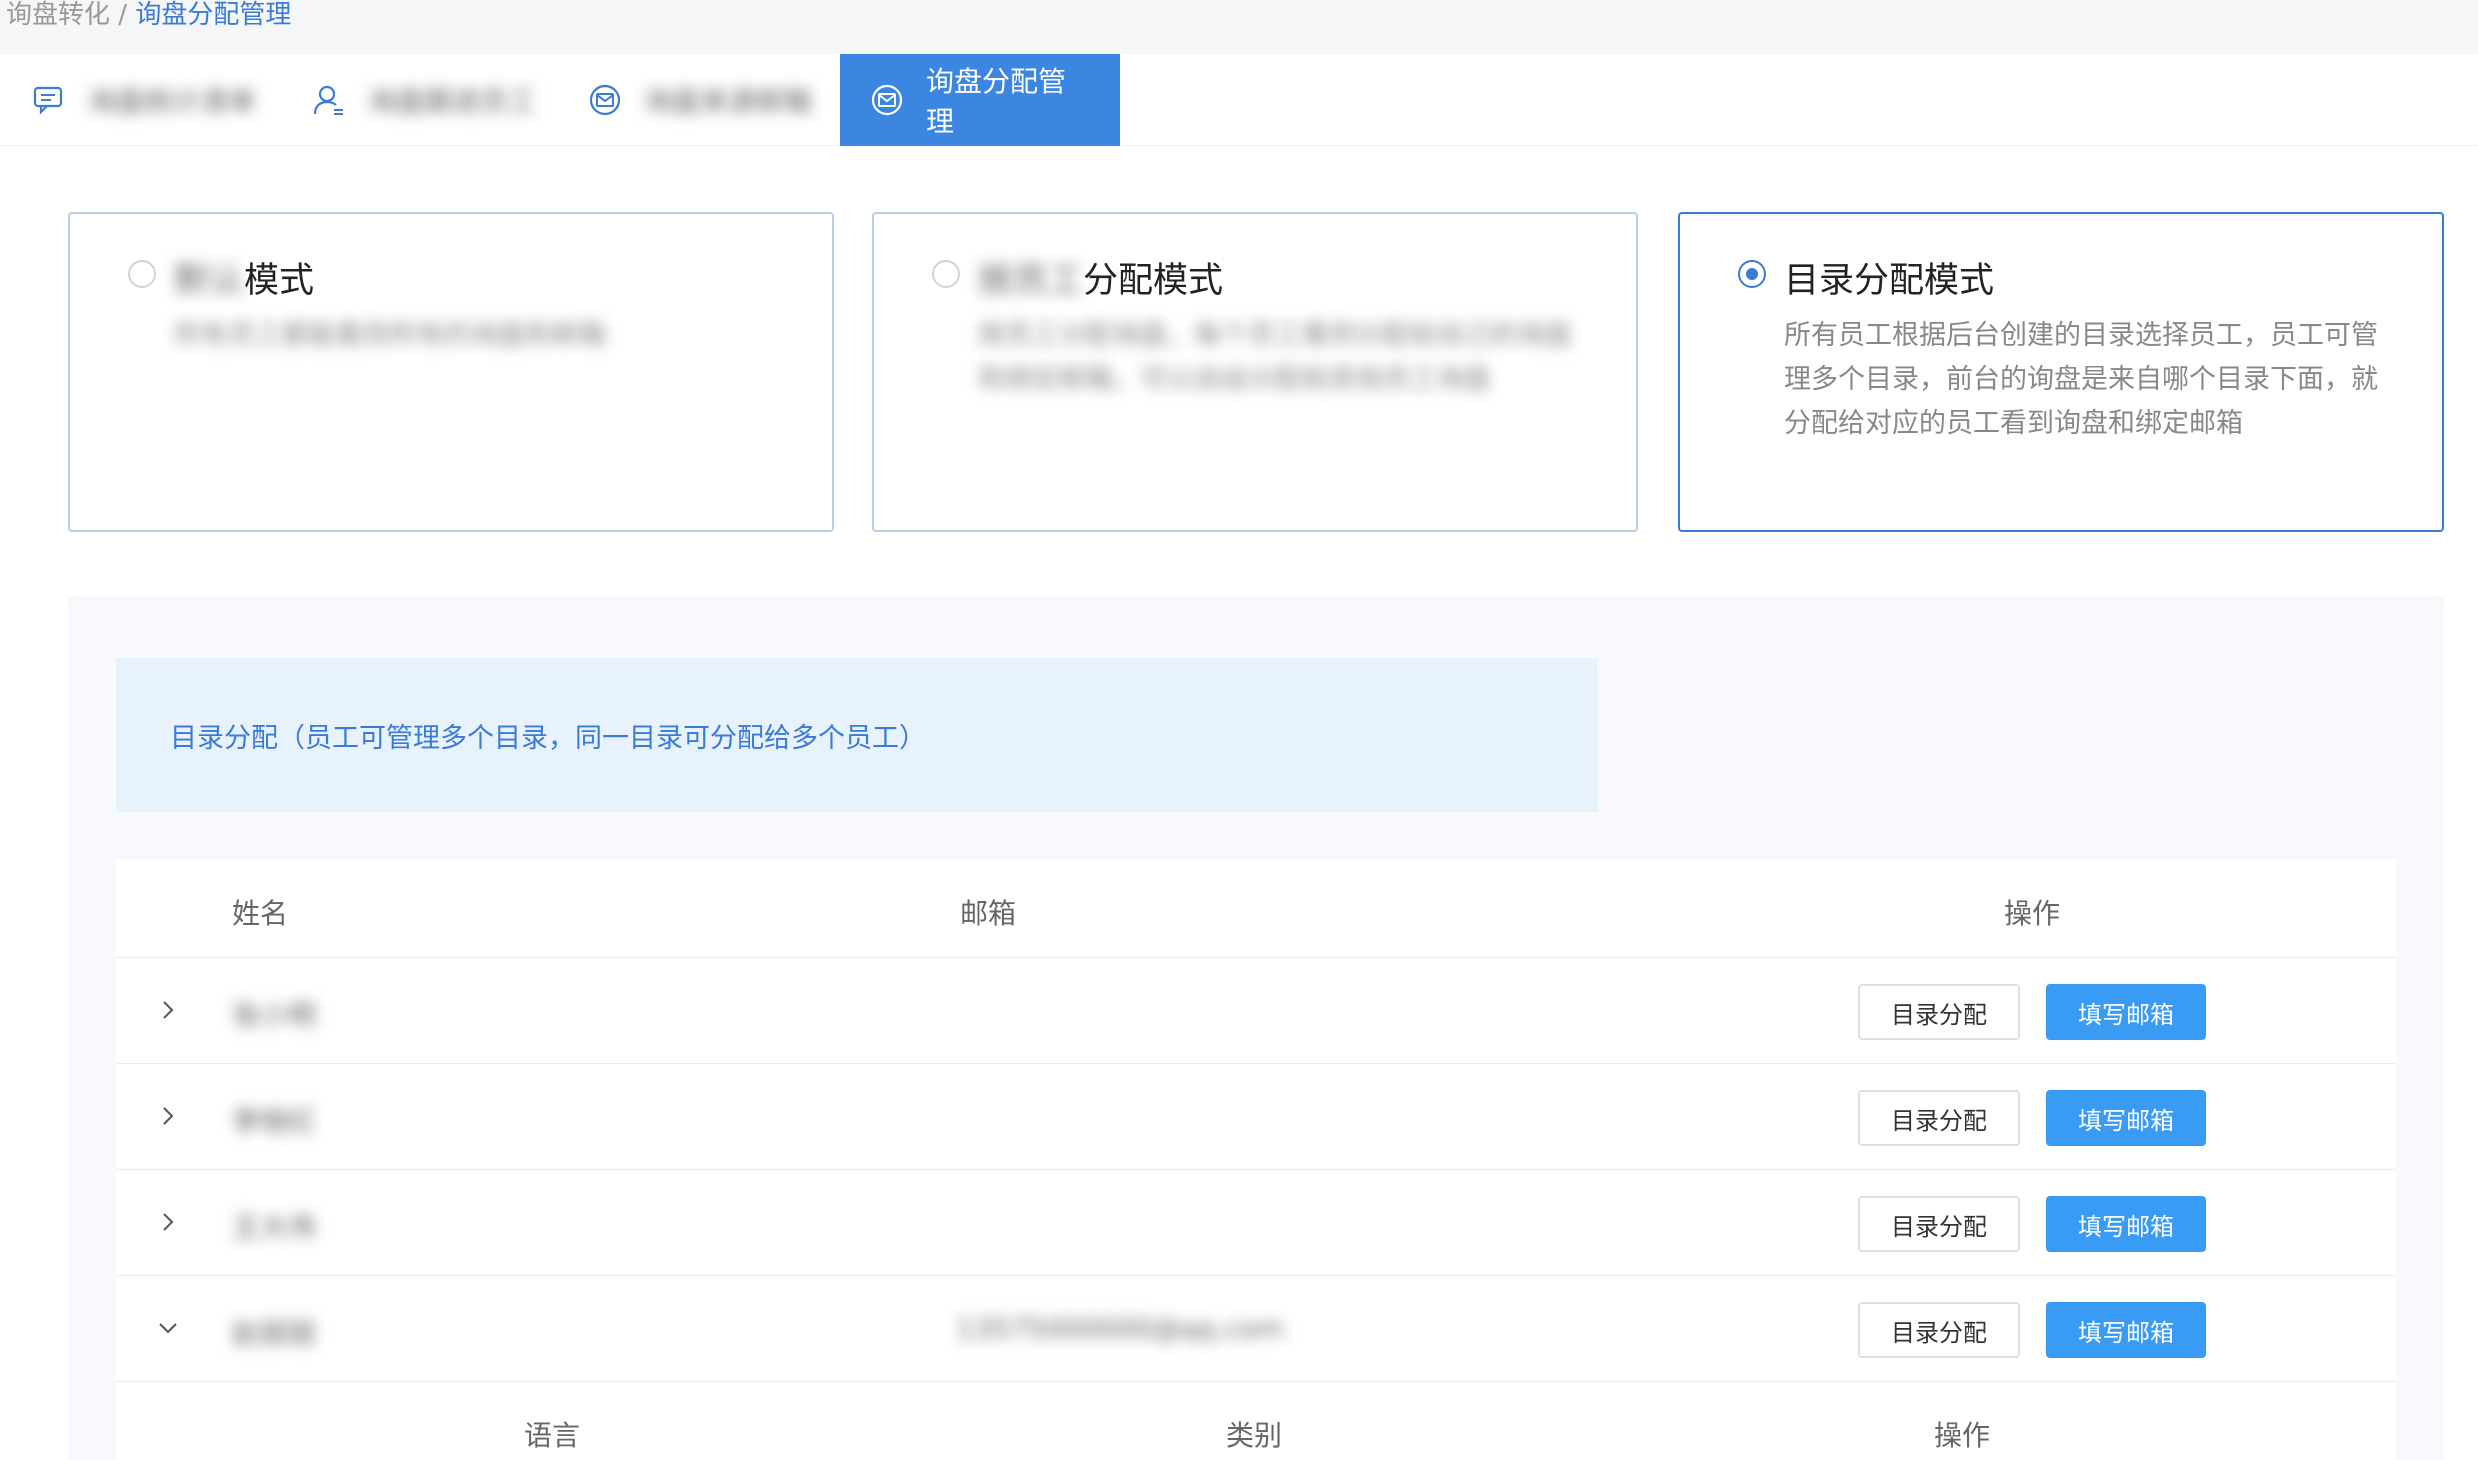 The height and width of the screenshot is (1460, 2478). Describe the element at coordinates (168, 1328) in the screenshot. I see `chevron-down-icon` at that location.